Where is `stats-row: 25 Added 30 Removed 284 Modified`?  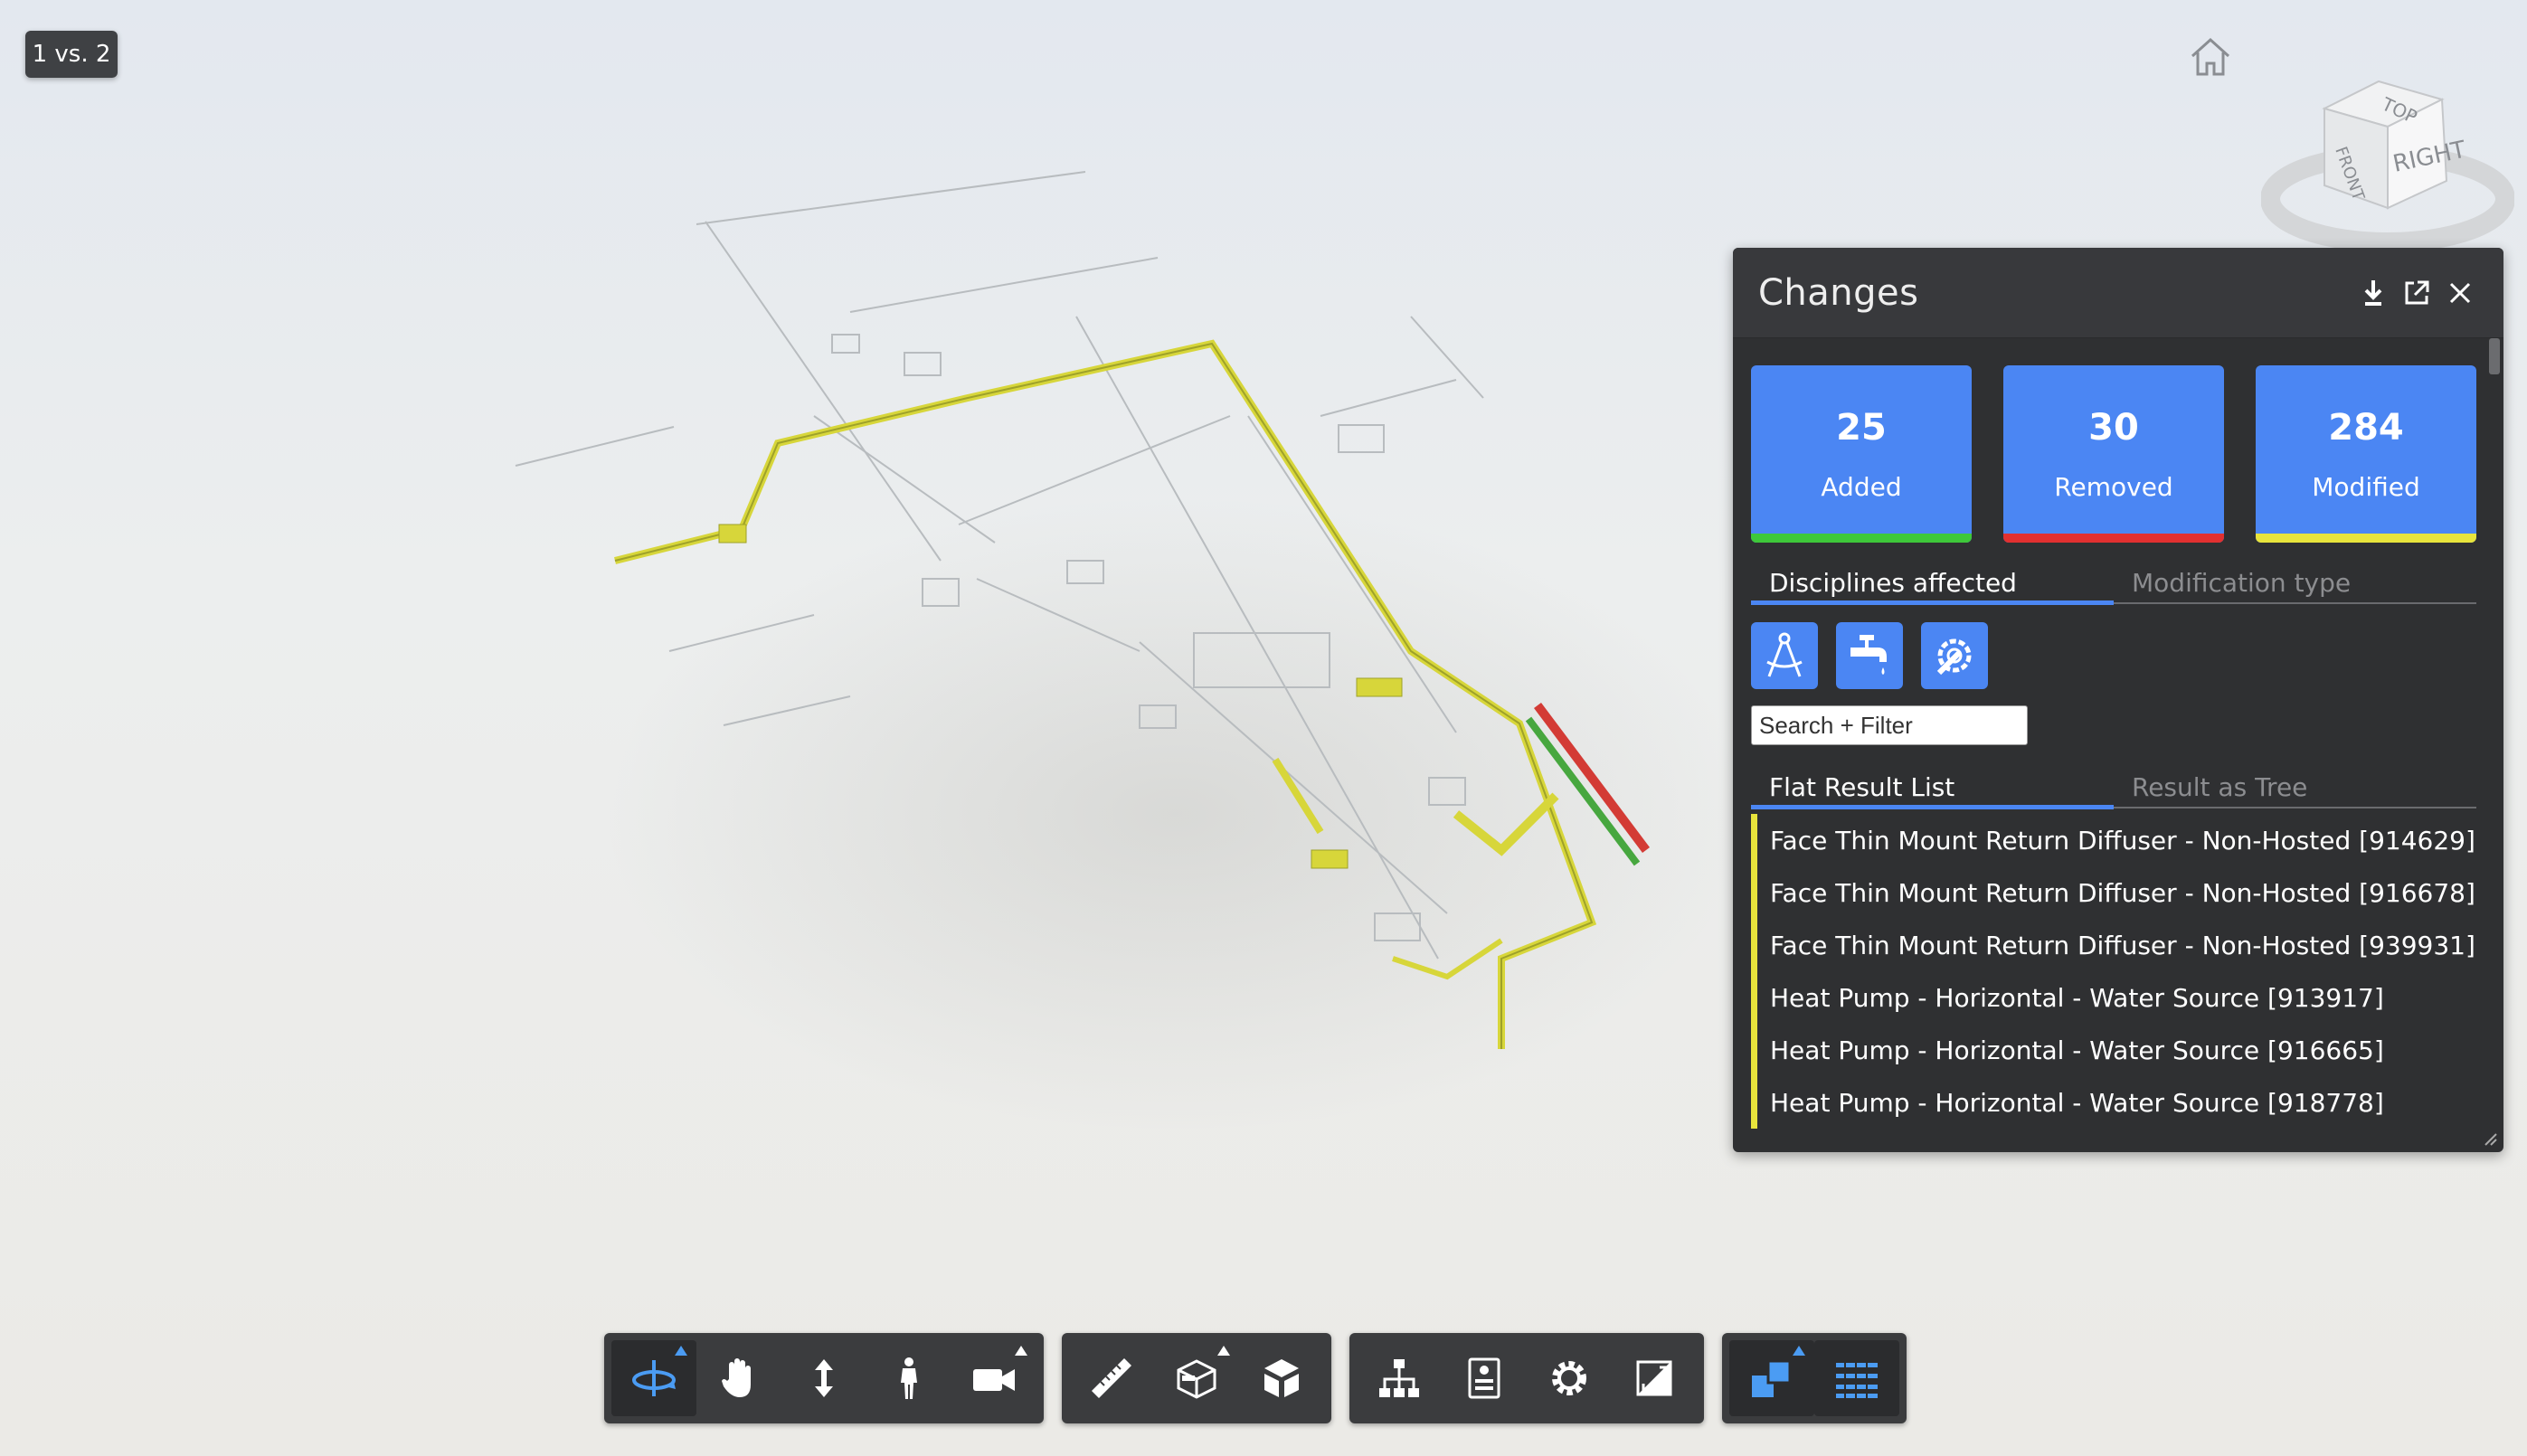 stats-row: 25 Added 30 Removed 284 Modified is located at coordinates (2113, 454).